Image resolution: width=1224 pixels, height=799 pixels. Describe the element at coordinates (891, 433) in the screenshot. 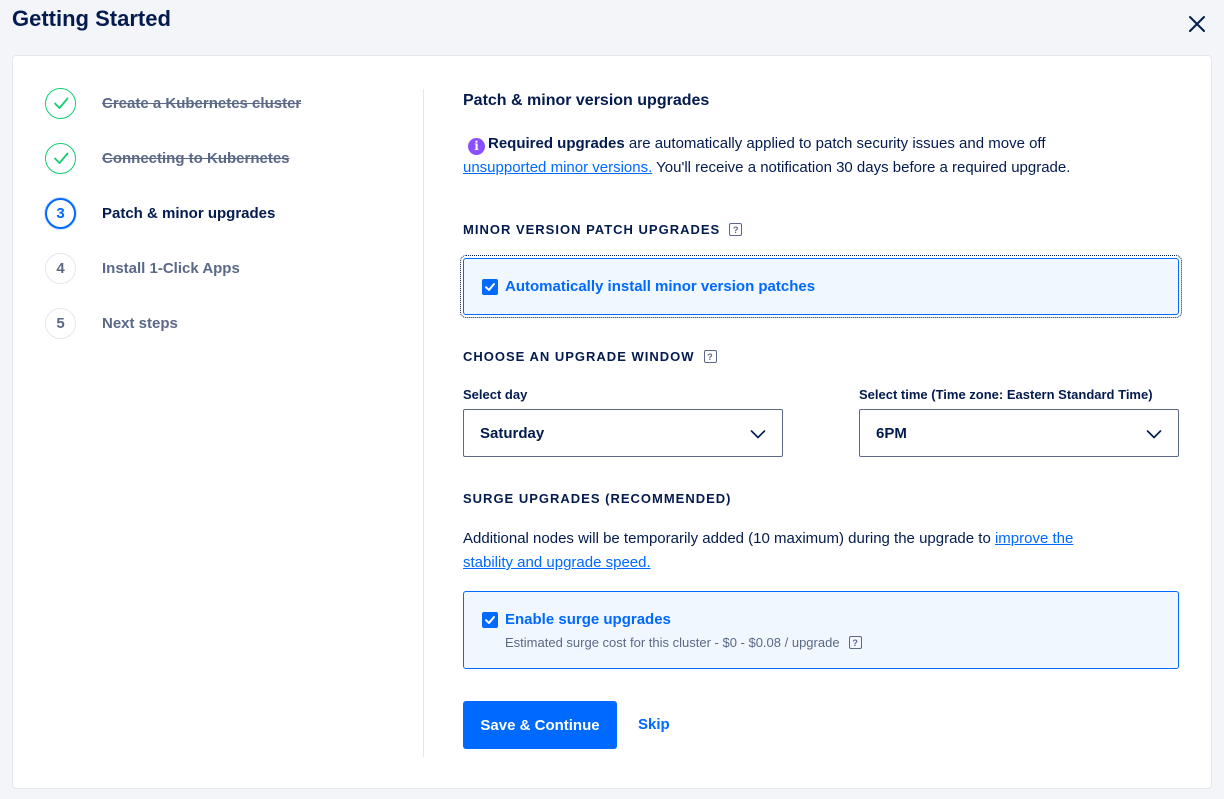

I see `select-time-value: 6PM` at that location.